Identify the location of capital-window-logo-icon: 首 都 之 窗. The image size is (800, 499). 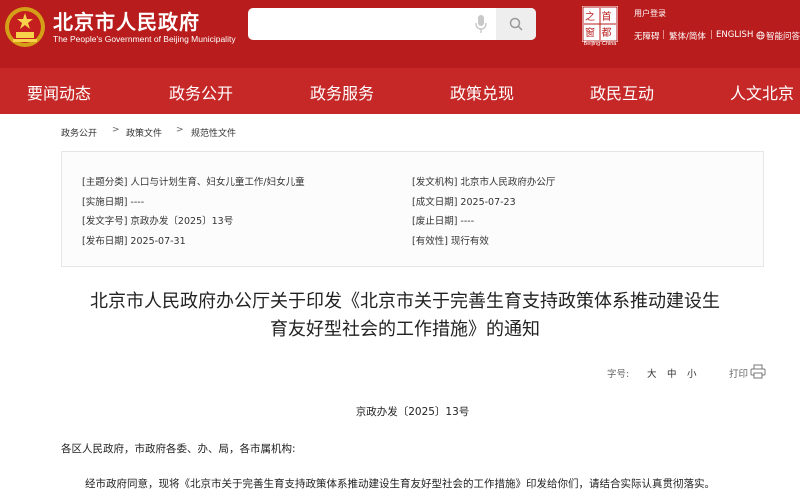
(600, 24).